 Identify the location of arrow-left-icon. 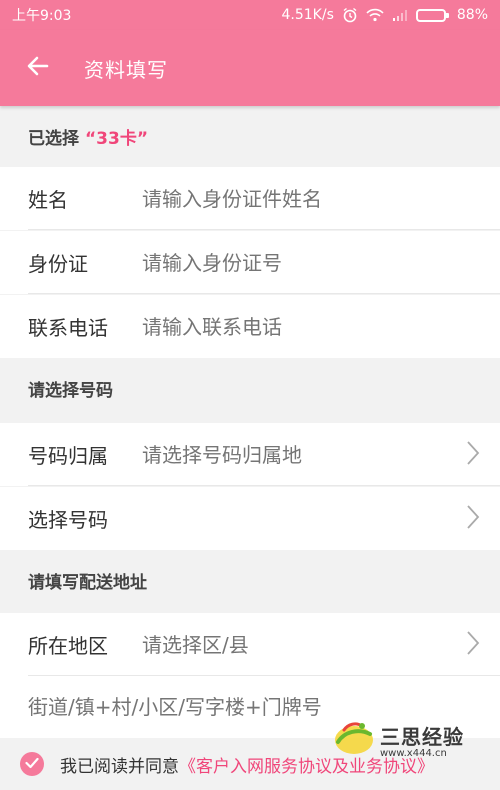
(38, 68).